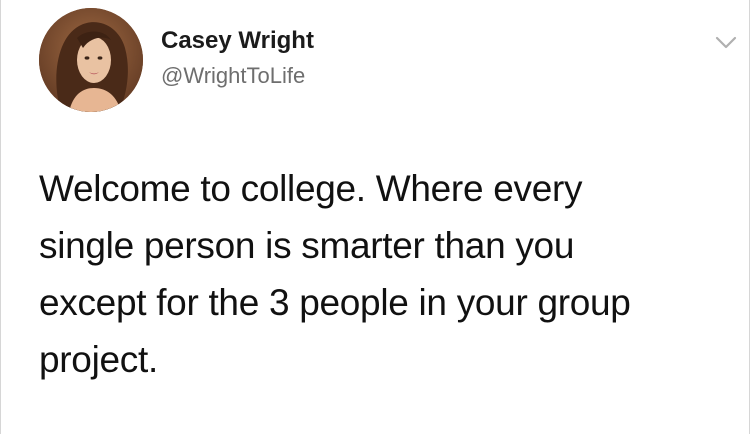 The height and width of the screenshot is (434, 750). I want to click on tweet-text-line: project., so click(98, 359).